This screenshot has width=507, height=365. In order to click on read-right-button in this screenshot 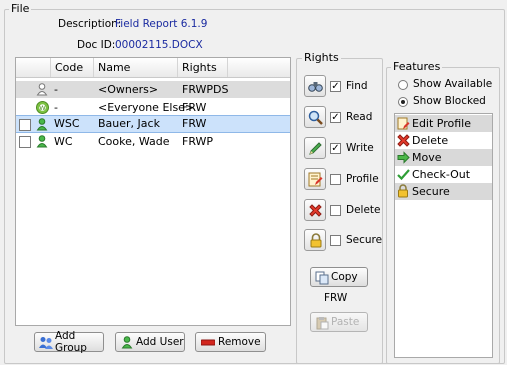, I will do `click(315, 117)`.